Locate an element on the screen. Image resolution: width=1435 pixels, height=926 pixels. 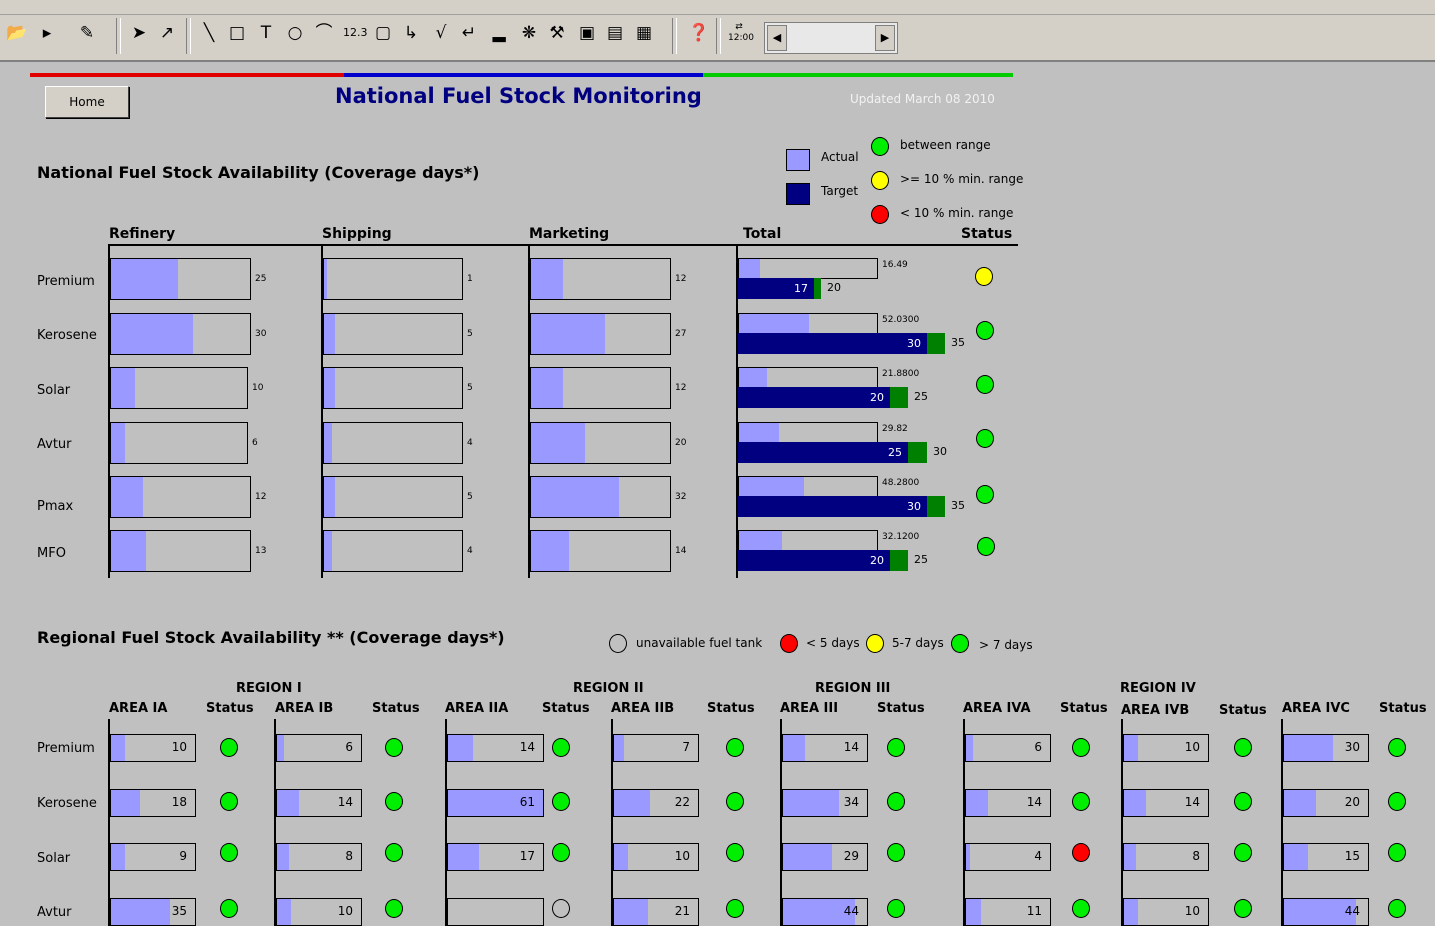
scroll-right-button: ▶ is located at coordinates (885, 38).